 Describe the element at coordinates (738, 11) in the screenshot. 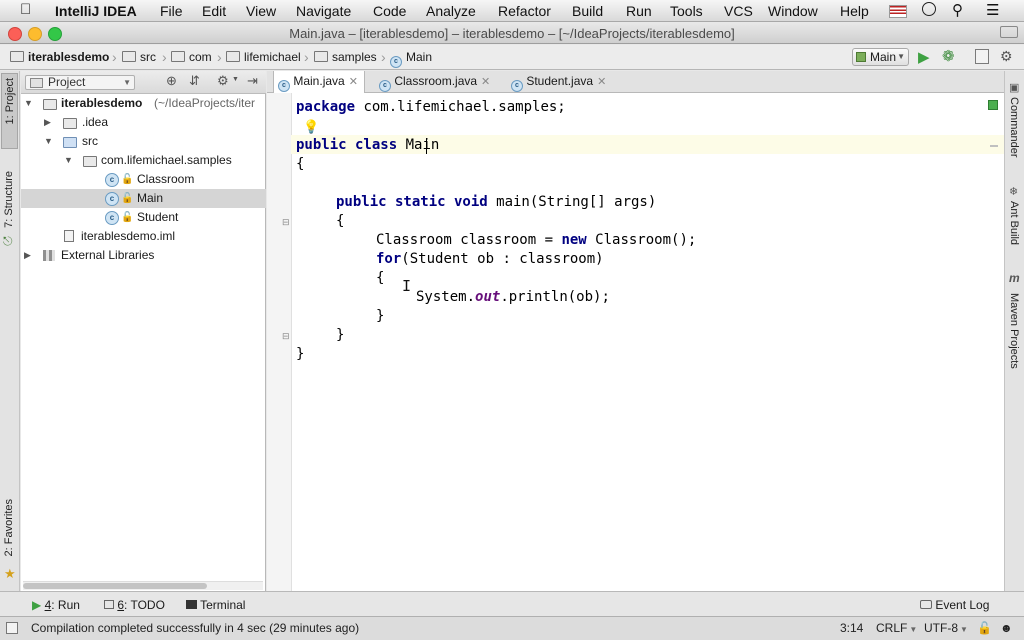

I see `menu-vcs: VCS` at that location.